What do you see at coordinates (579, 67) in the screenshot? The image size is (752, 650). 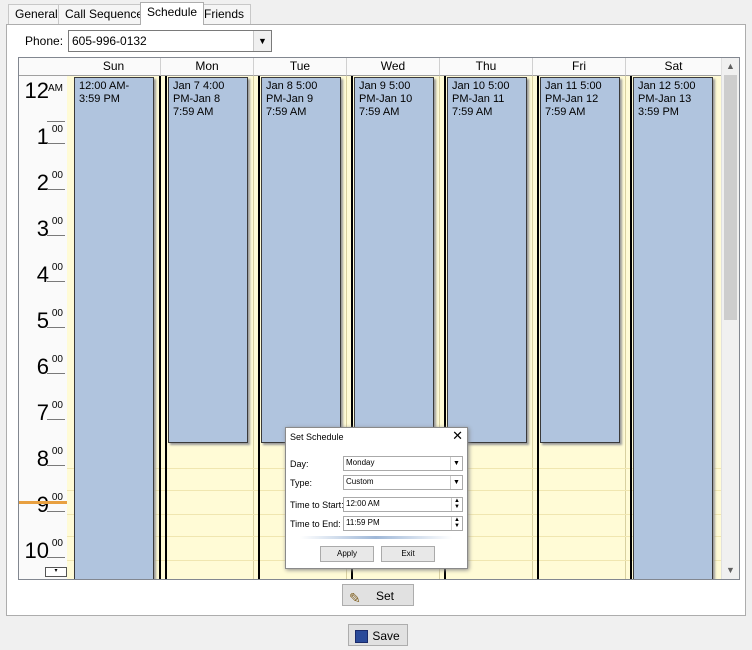 I see `day-header-fri: Fri` at bounding box center [579, 67].